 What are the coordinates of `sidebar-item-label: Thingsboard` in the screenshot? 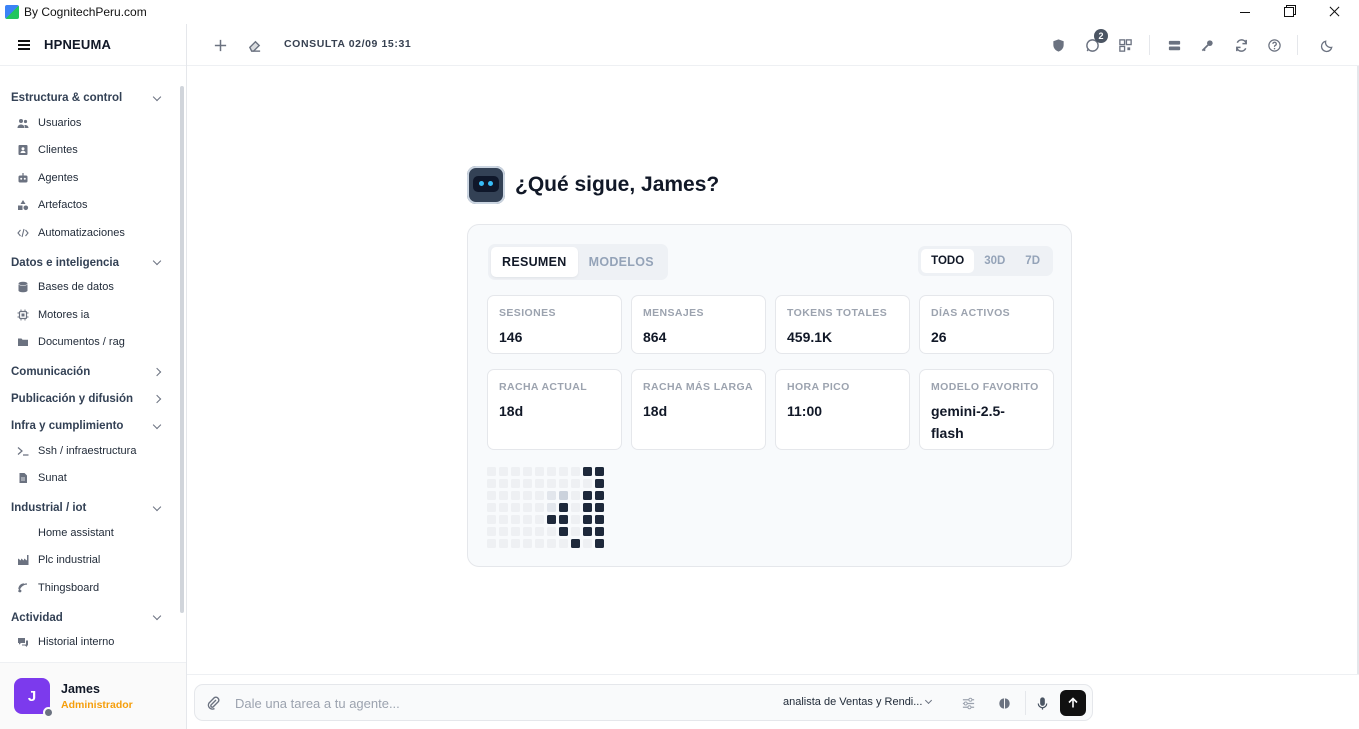 It's located at (69, 587).